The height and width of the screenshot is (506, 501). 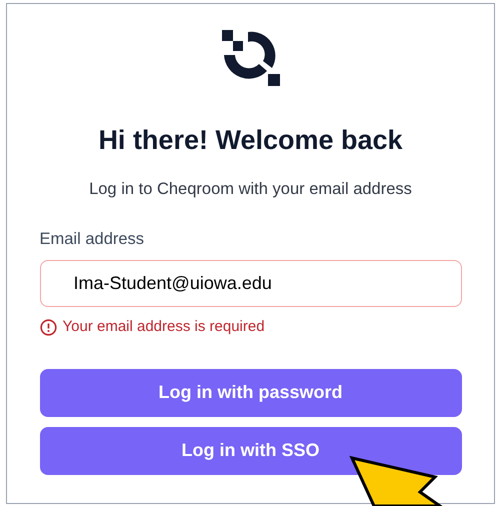 What do you see at coordinates (163, 327) in the screenshot?
I see `error-message: Your email address is required` at bounding box center [163, 327].